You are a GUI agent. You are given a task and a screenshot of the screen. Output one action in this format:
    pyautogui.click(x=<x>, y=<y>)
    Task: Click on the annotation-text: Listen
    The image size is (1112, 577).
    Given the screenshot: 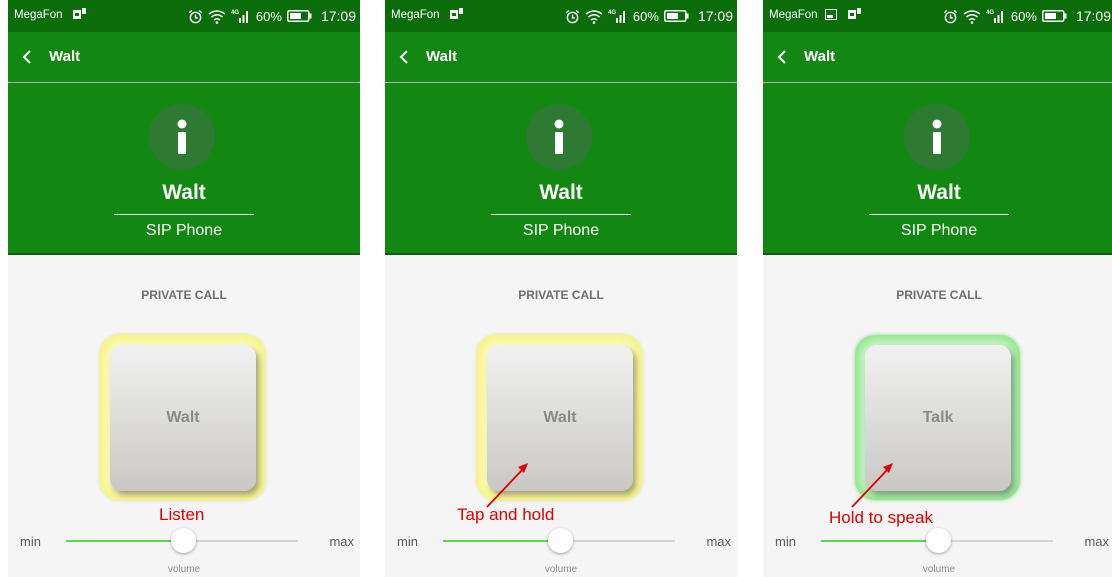 What is the action you would take?
    pyautogui.click(x=182, y=514)
    